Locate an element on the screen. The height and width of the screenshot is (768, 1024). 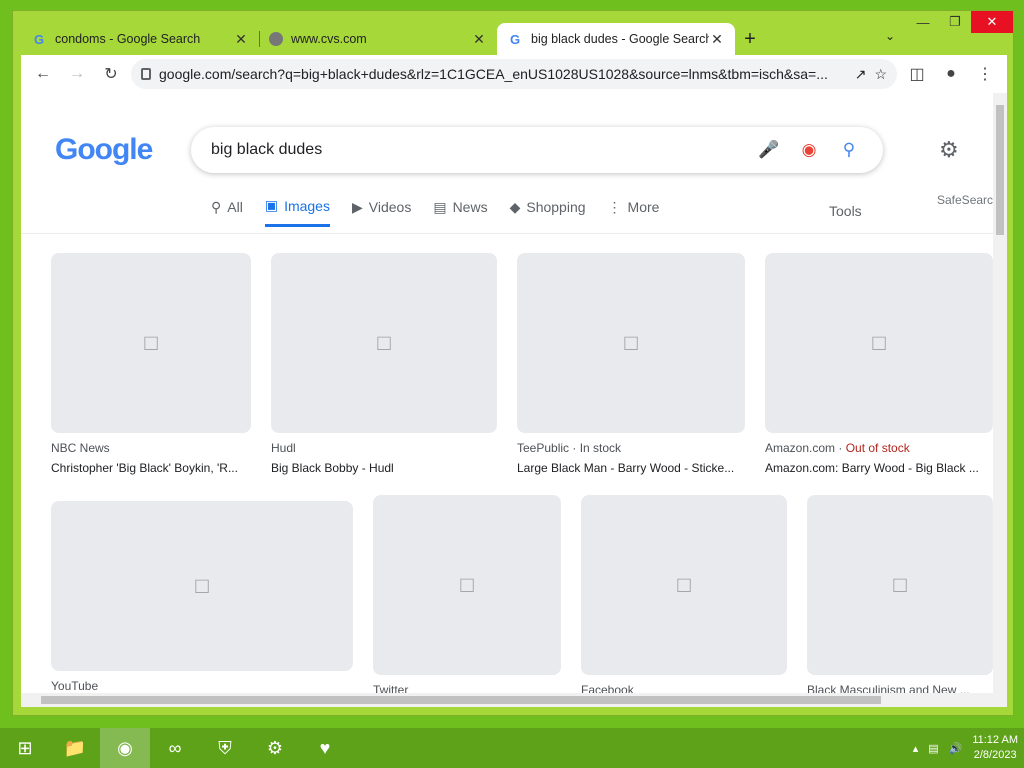
tools-button: Tools is located at coordinates (845, 211).